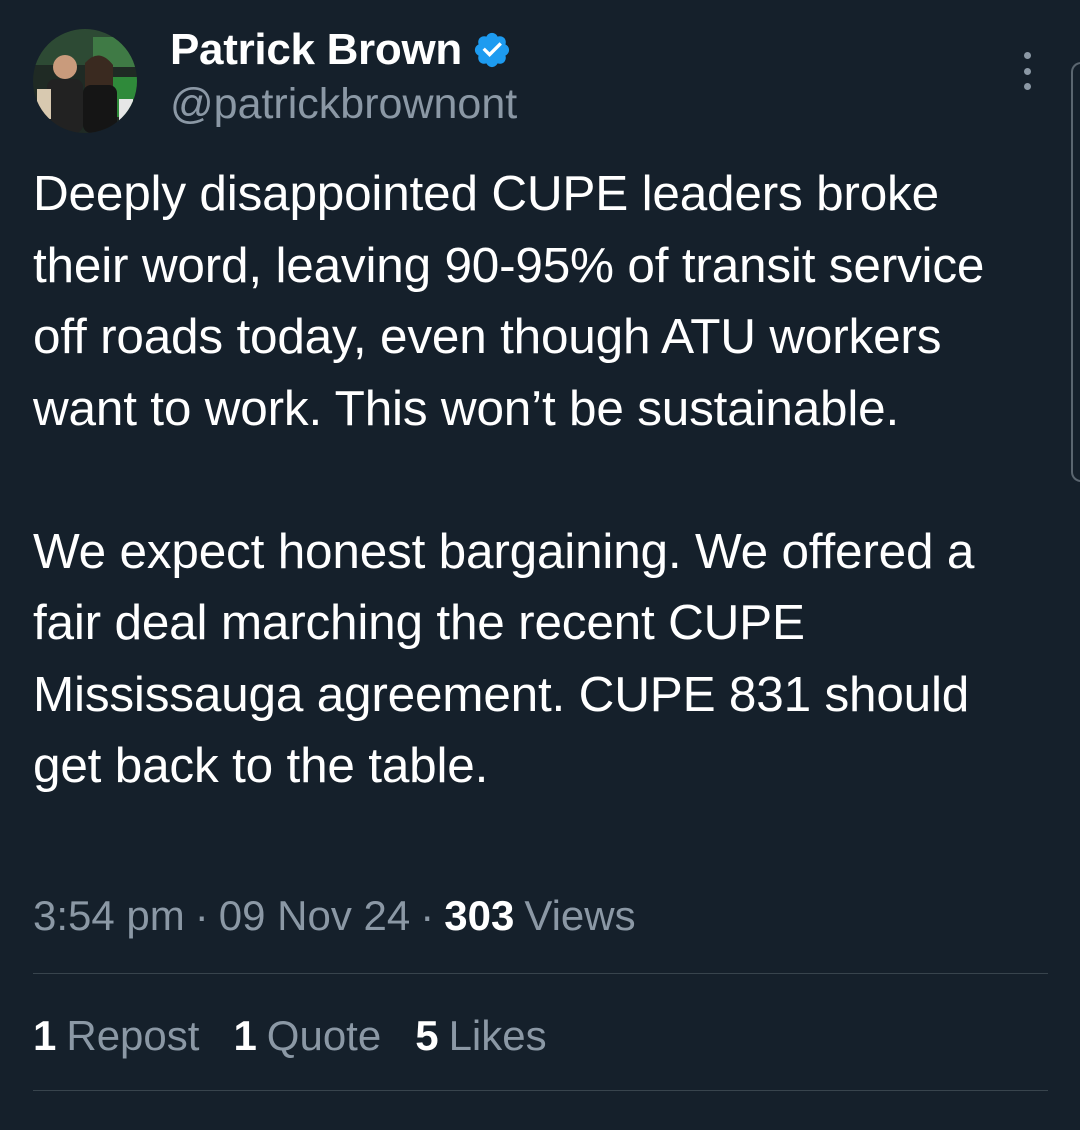 This screenshot has width=1080, height=1130. Describe the element at coordinates (133, 1035) in the screenshot. I see `reposts-label: Repost` at that location.